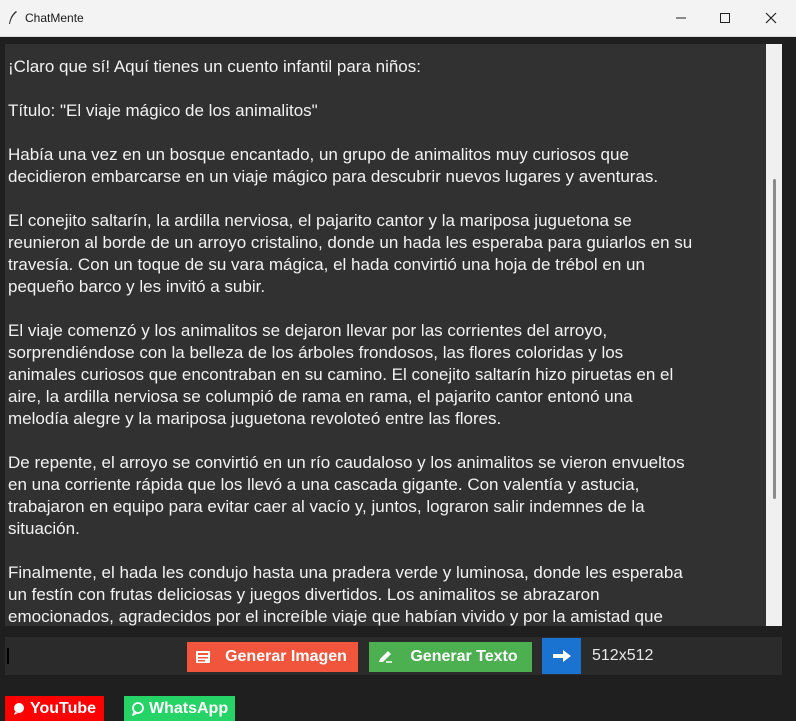  I want to click on generate-text-label: Generar Texto, so click(464, 656).